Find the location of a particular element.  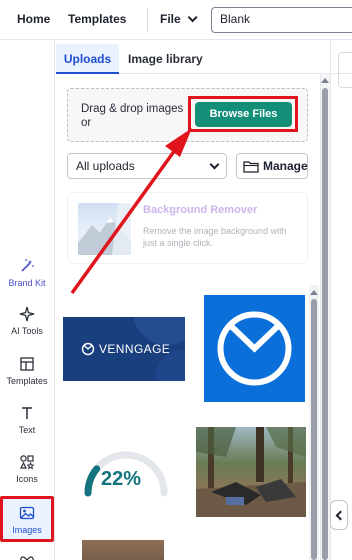

rail-item-images: Images is located at coordinates (27, 519).